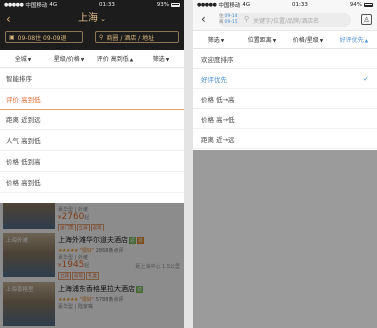 This screenshot has height=328, width=377. What do you see at coordinates (12, 37) in the screenshot?
I see `calendar-icon: ▣` at bounding box center [12, 37].